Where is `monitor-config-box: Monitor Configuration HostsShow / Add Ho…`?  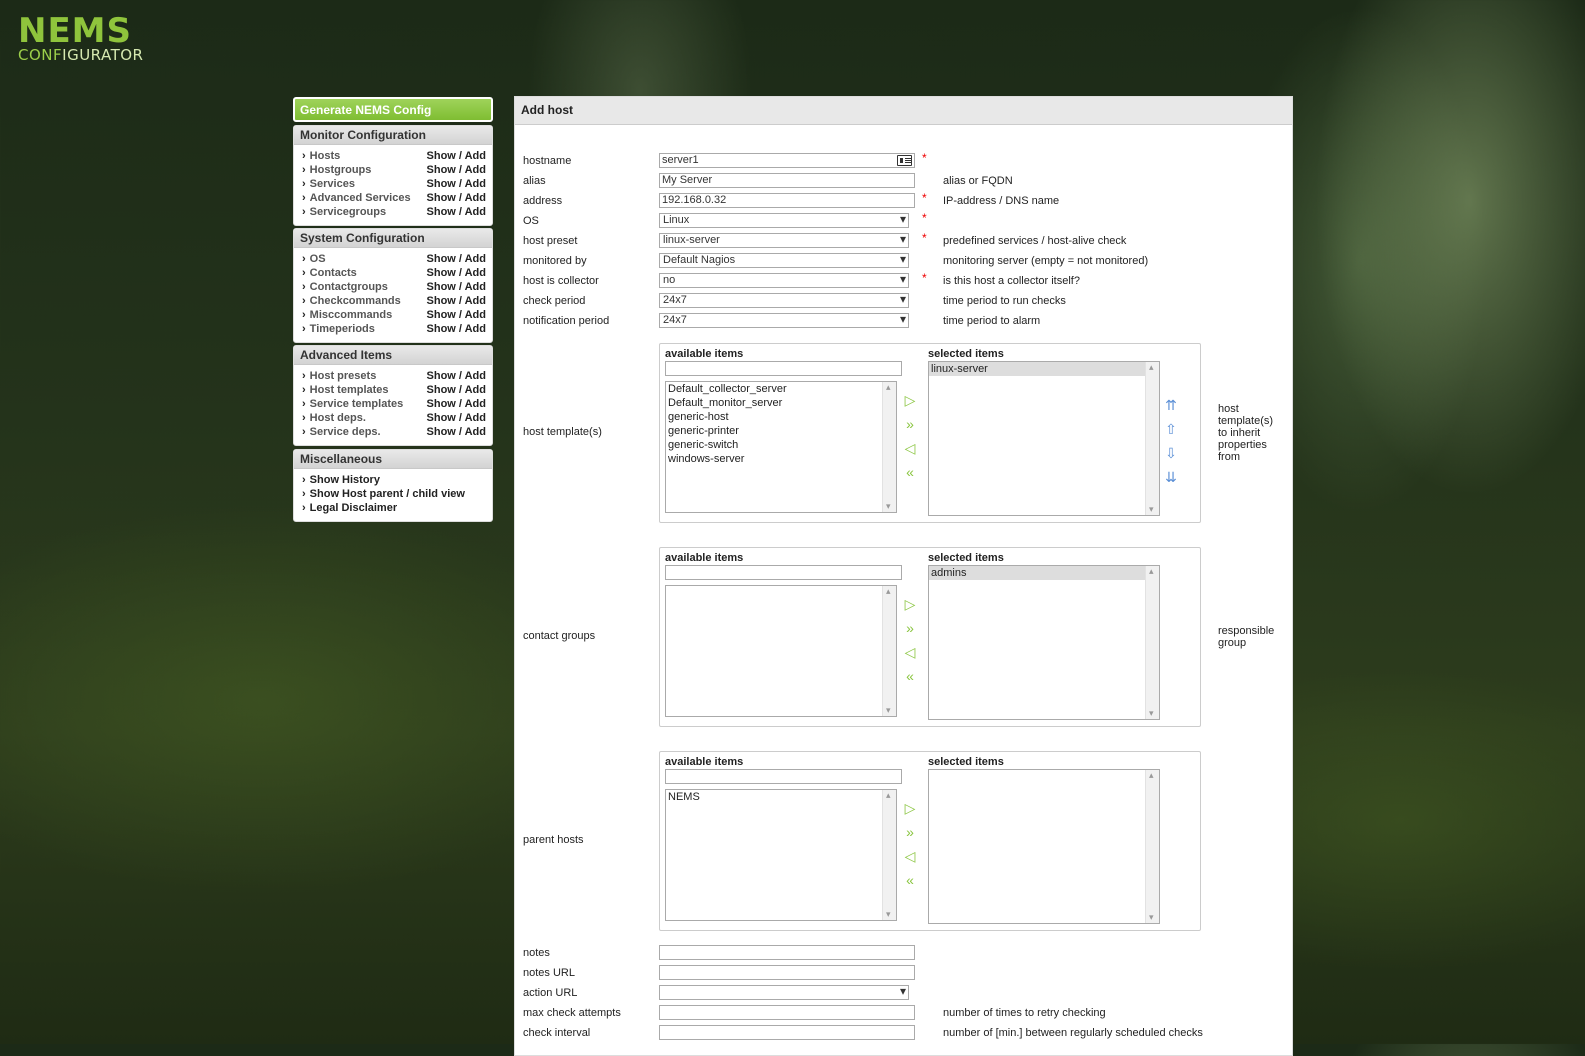
monitor-config-box: Monitor Configuration HostsShow / Add Ho… is located at coordinates (393, 175).